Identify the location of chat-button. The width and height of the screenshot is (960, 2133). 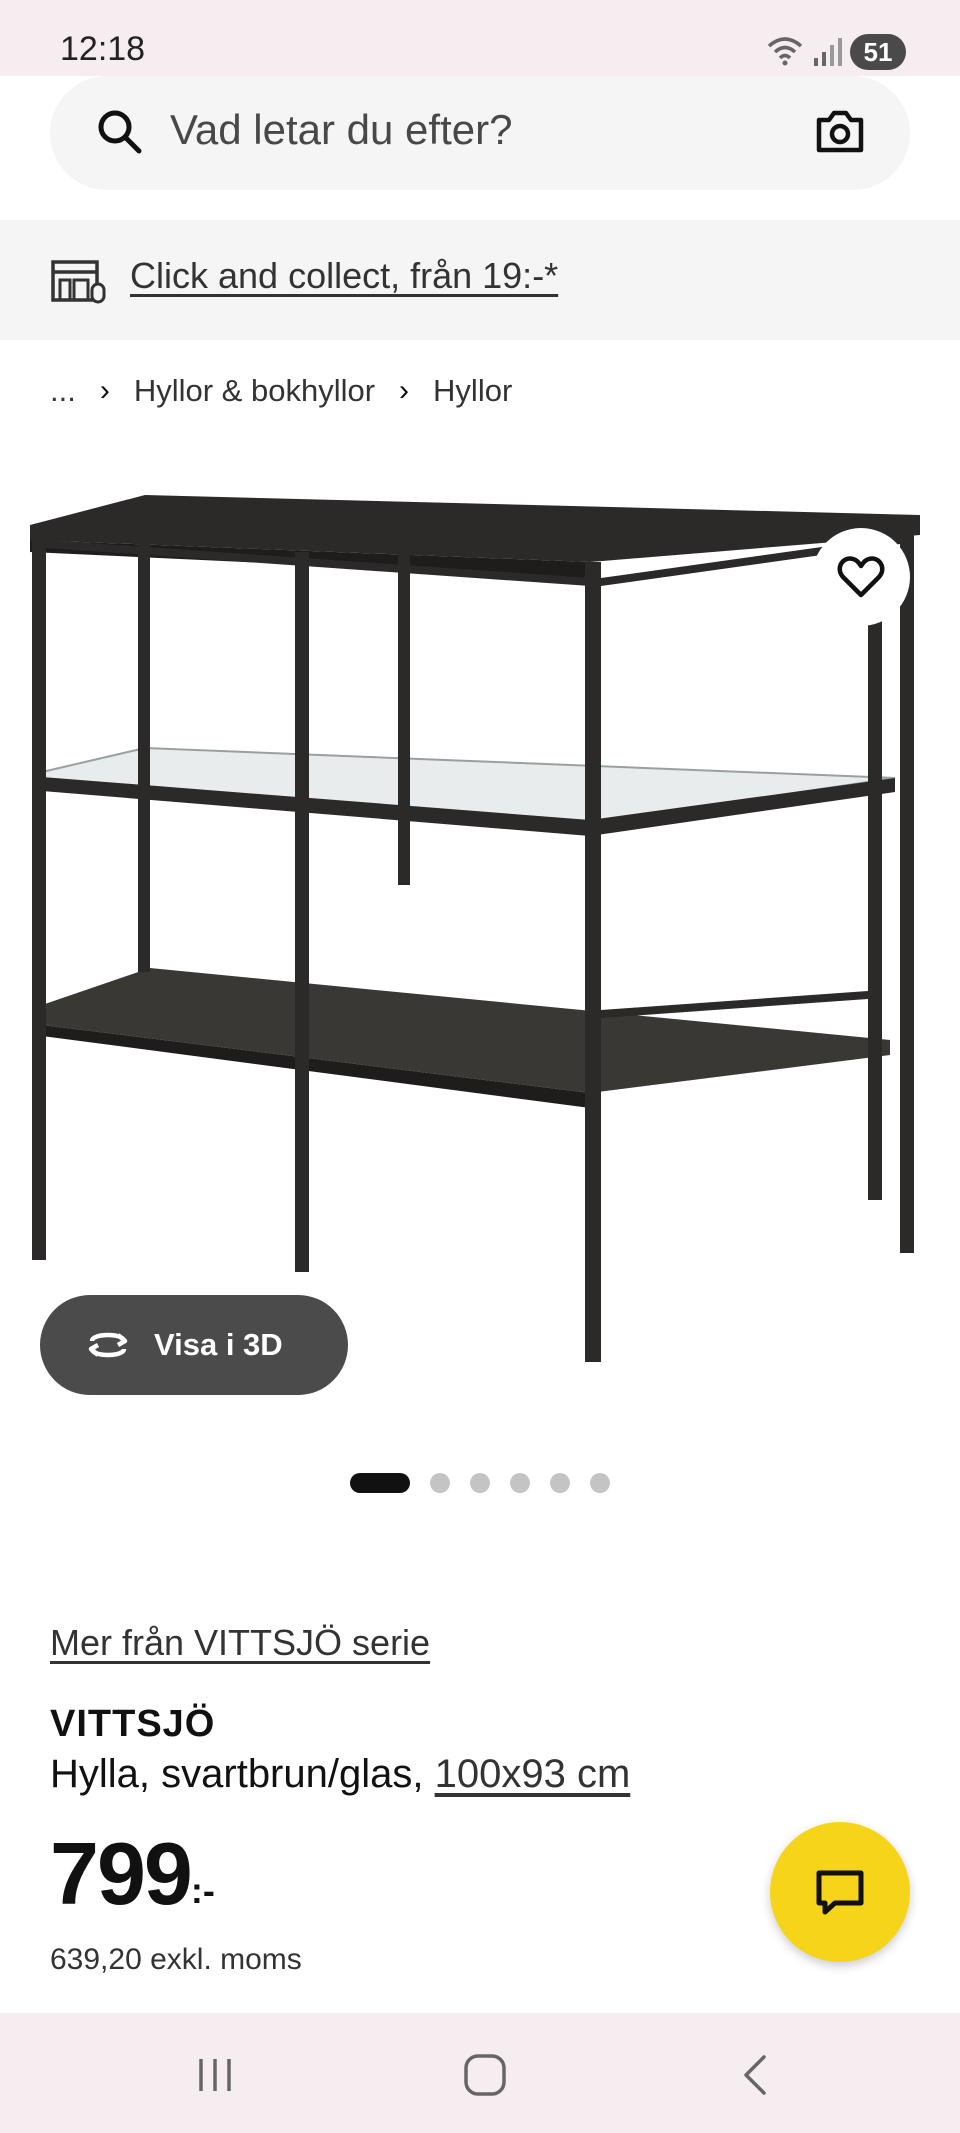
(840, 1892).